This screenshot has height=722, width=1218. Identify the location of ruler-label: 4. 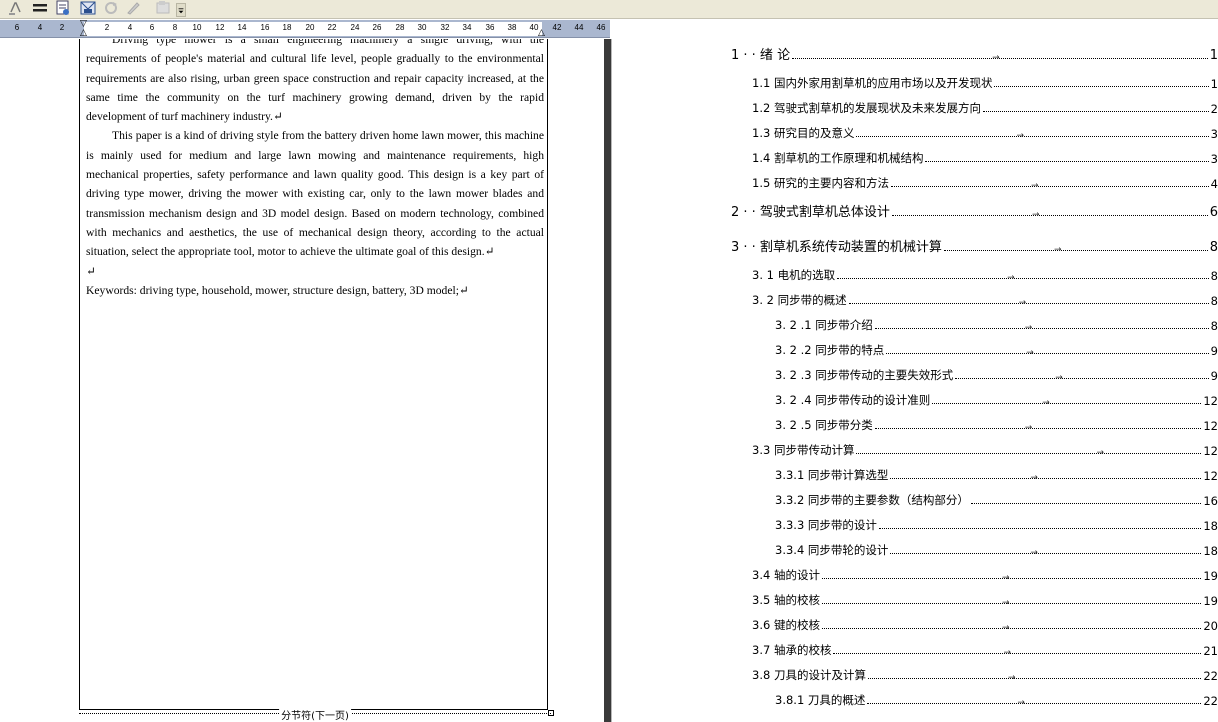
(130, 27).